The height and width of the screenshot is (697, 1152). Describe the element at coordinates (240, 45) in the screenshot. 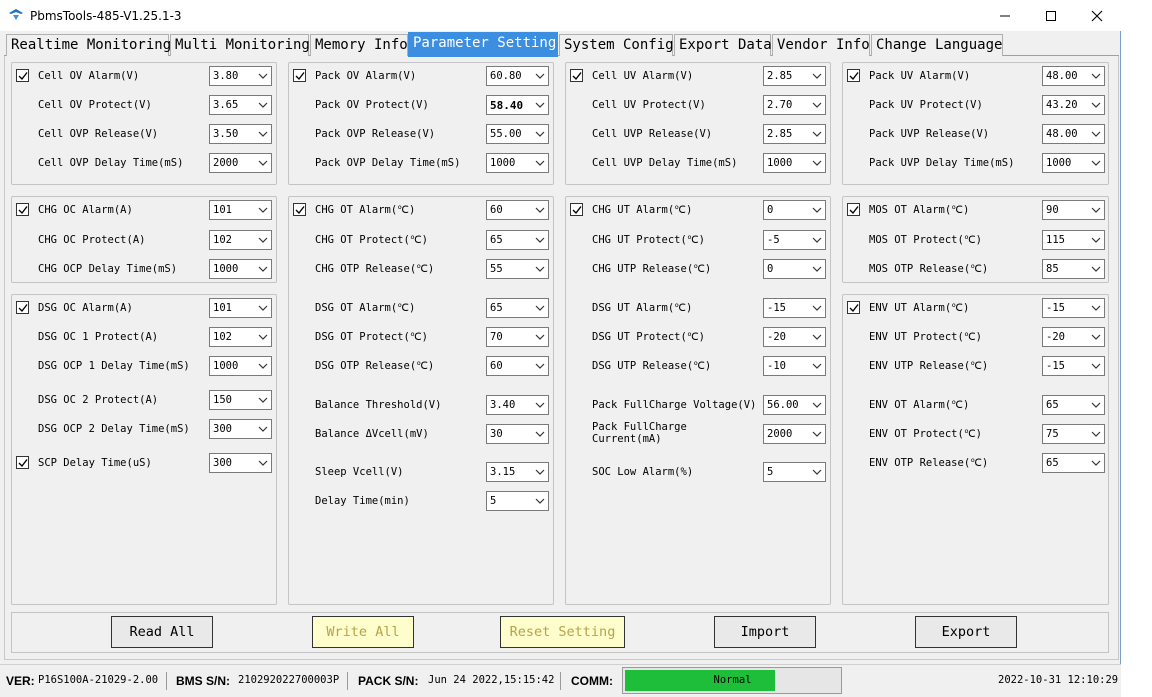

I see `tab-multi-monitoring: Multi Monitoring` at that location.